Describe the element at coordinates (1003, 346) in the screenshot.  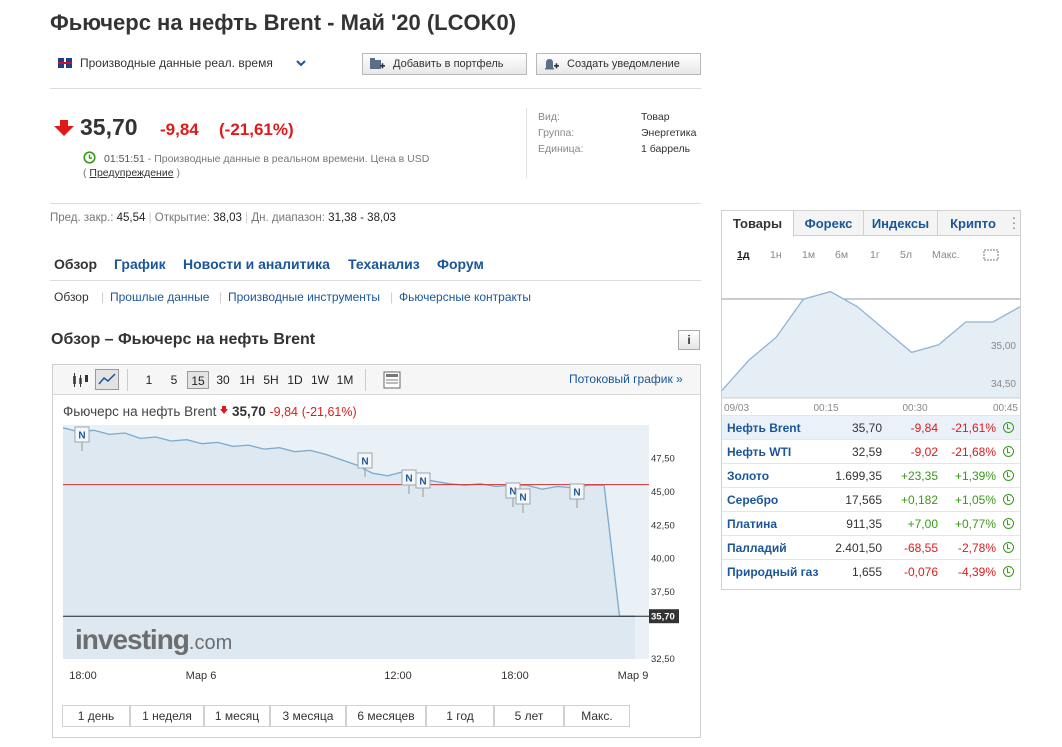
I see `mini-y-tick: 35,00` at that location.